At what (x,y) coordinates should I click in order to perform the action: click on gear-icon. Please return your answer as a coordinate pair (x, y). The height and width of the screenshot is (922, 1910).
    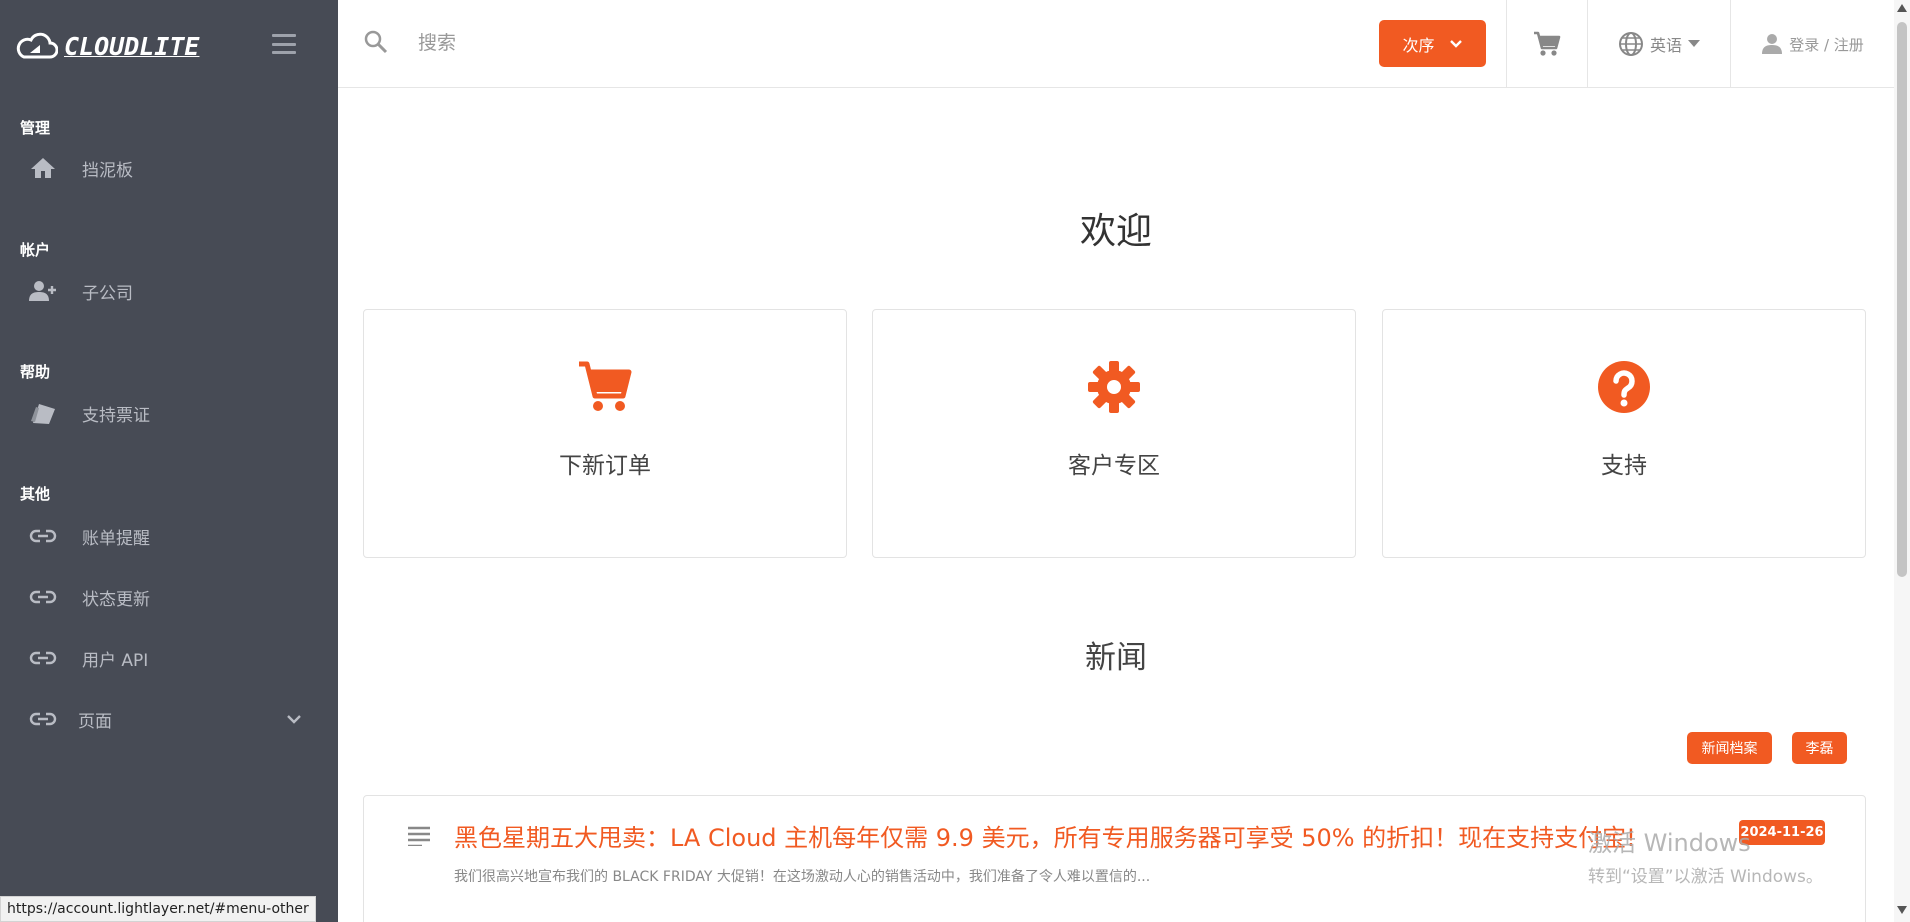
    Looking at the image, I should click on (1114, 387).